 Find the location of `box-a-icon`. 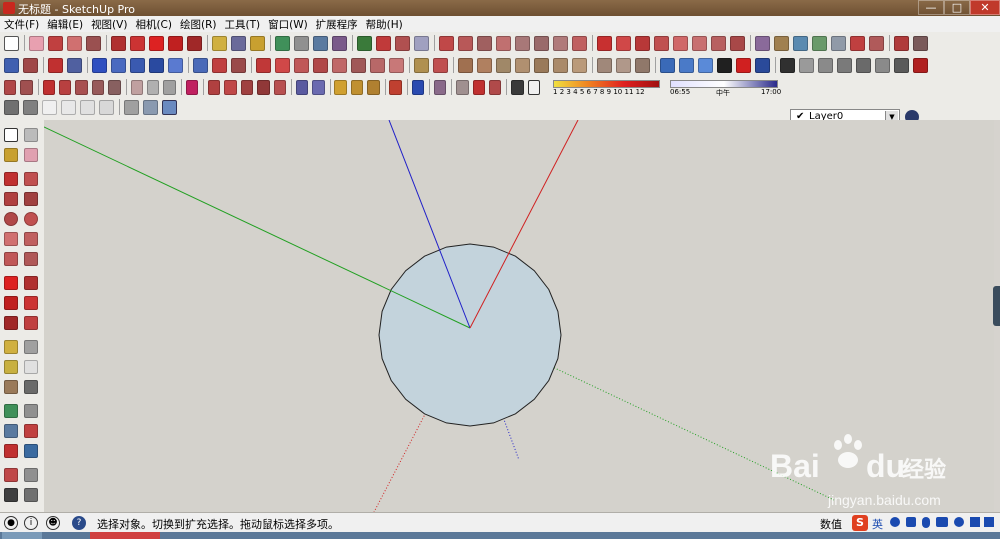

box-a-icon is located at coordinates (340, 87).